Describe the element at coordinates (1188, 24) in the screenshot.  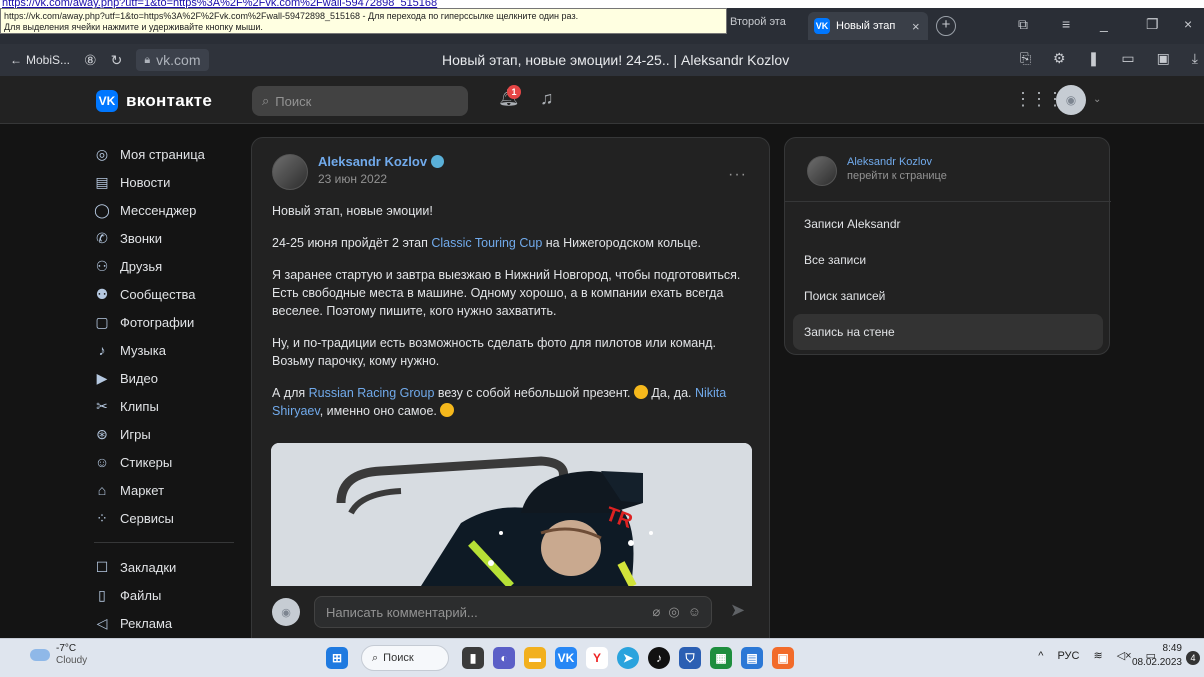
I see `close-window-icon: ×` at that location.